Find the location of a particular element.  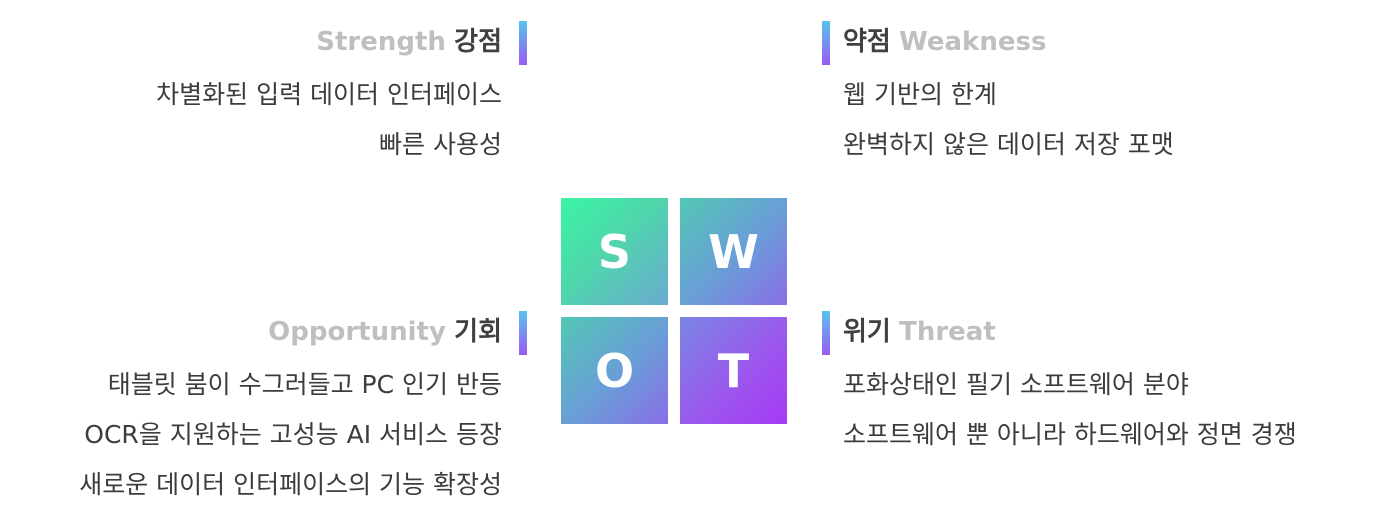

swot-tile-t: T is located at coordinates (733, 370).